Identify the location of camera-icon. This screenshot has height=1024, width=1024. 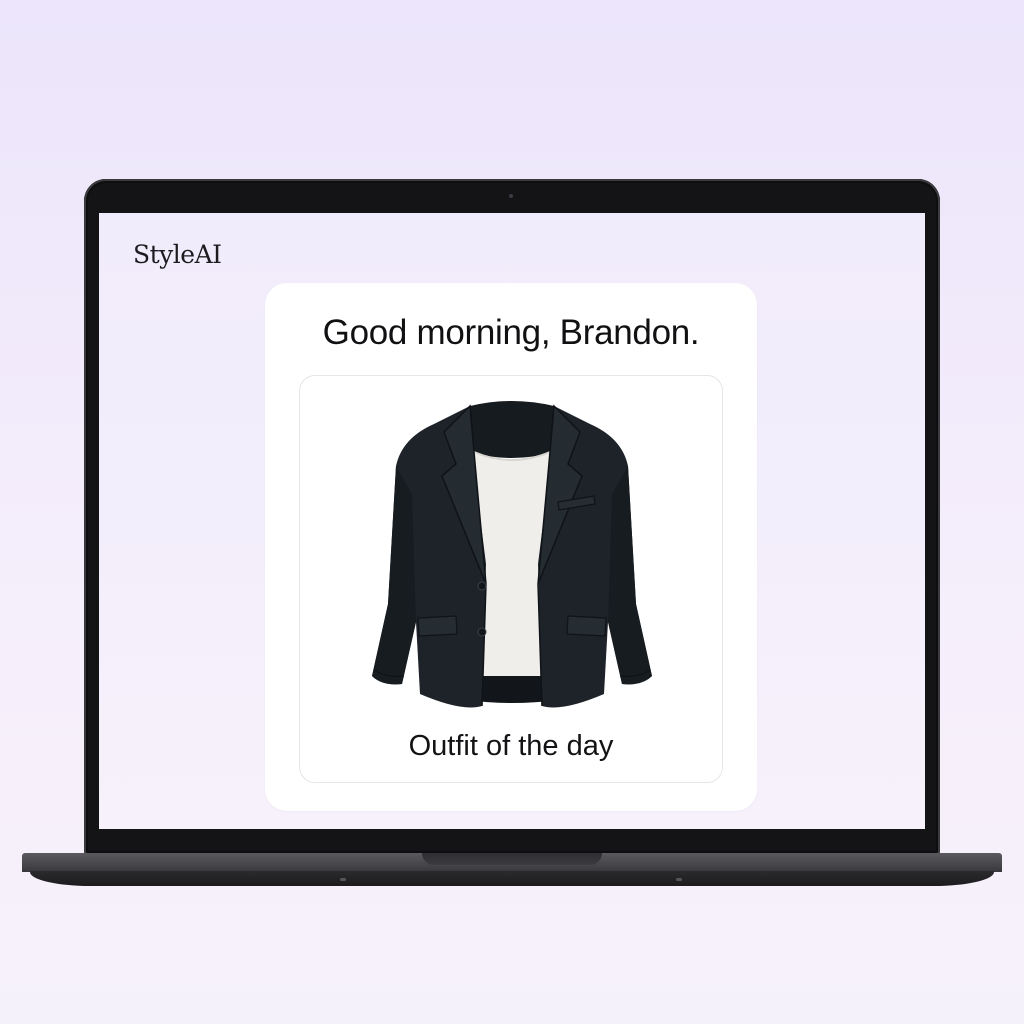
(511, 196).